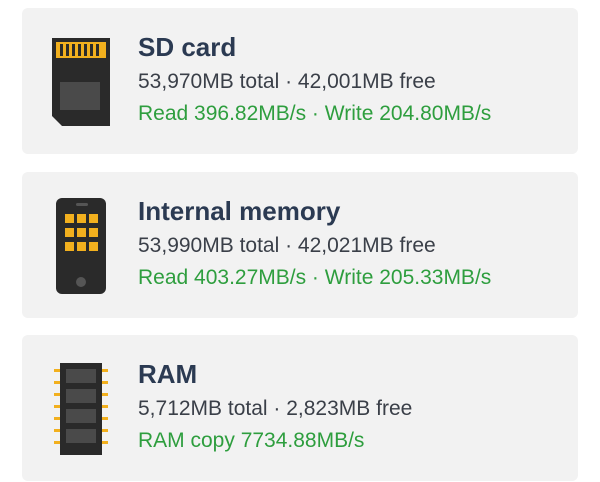  What do you see at coordinates (81, 82) in the screenshot?
I see `sd-card-icon` at bounding box center [81, 82].